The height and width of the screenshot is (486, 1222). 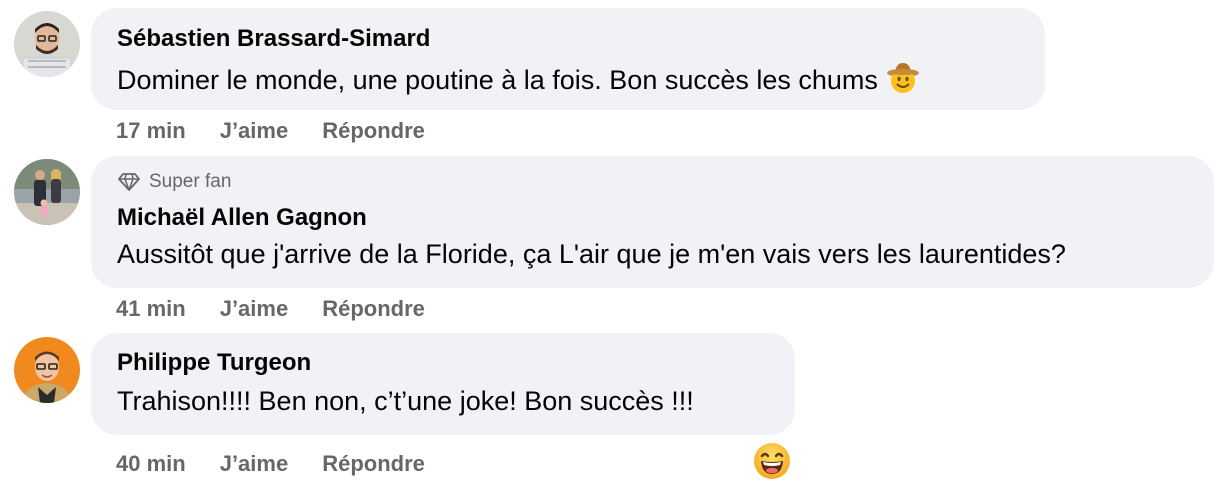 I want to click on comment-author: Sébastien Brassard-Simard, so click(x=568, y=39).